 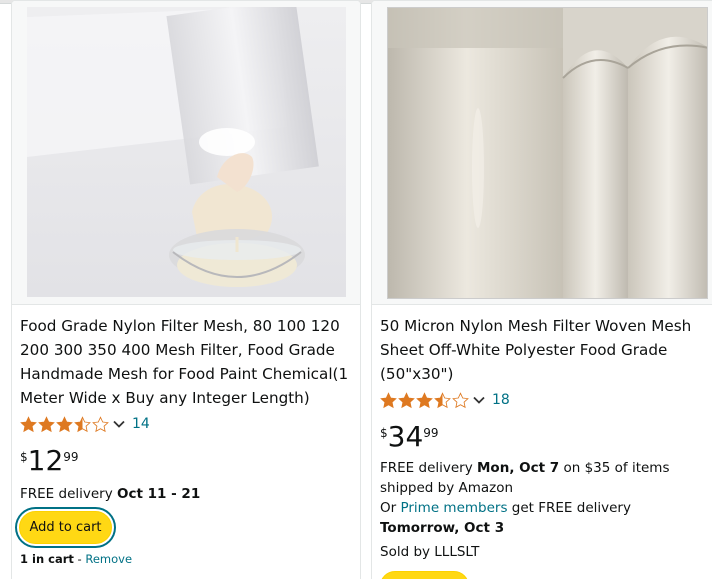 I want to click on in-cart-status: 1 in cart - Remove, so click(x=76, y=559).